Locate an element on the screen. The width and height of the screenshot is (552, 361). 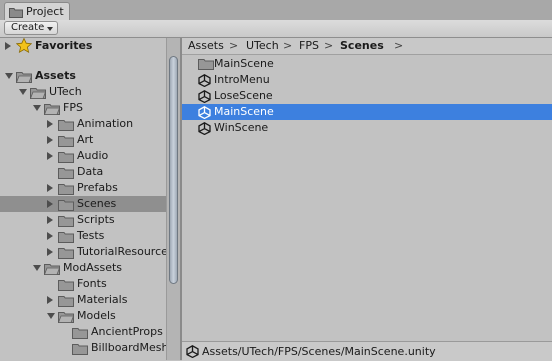
tree-label: Scenes is located at coordinates (97, 203).